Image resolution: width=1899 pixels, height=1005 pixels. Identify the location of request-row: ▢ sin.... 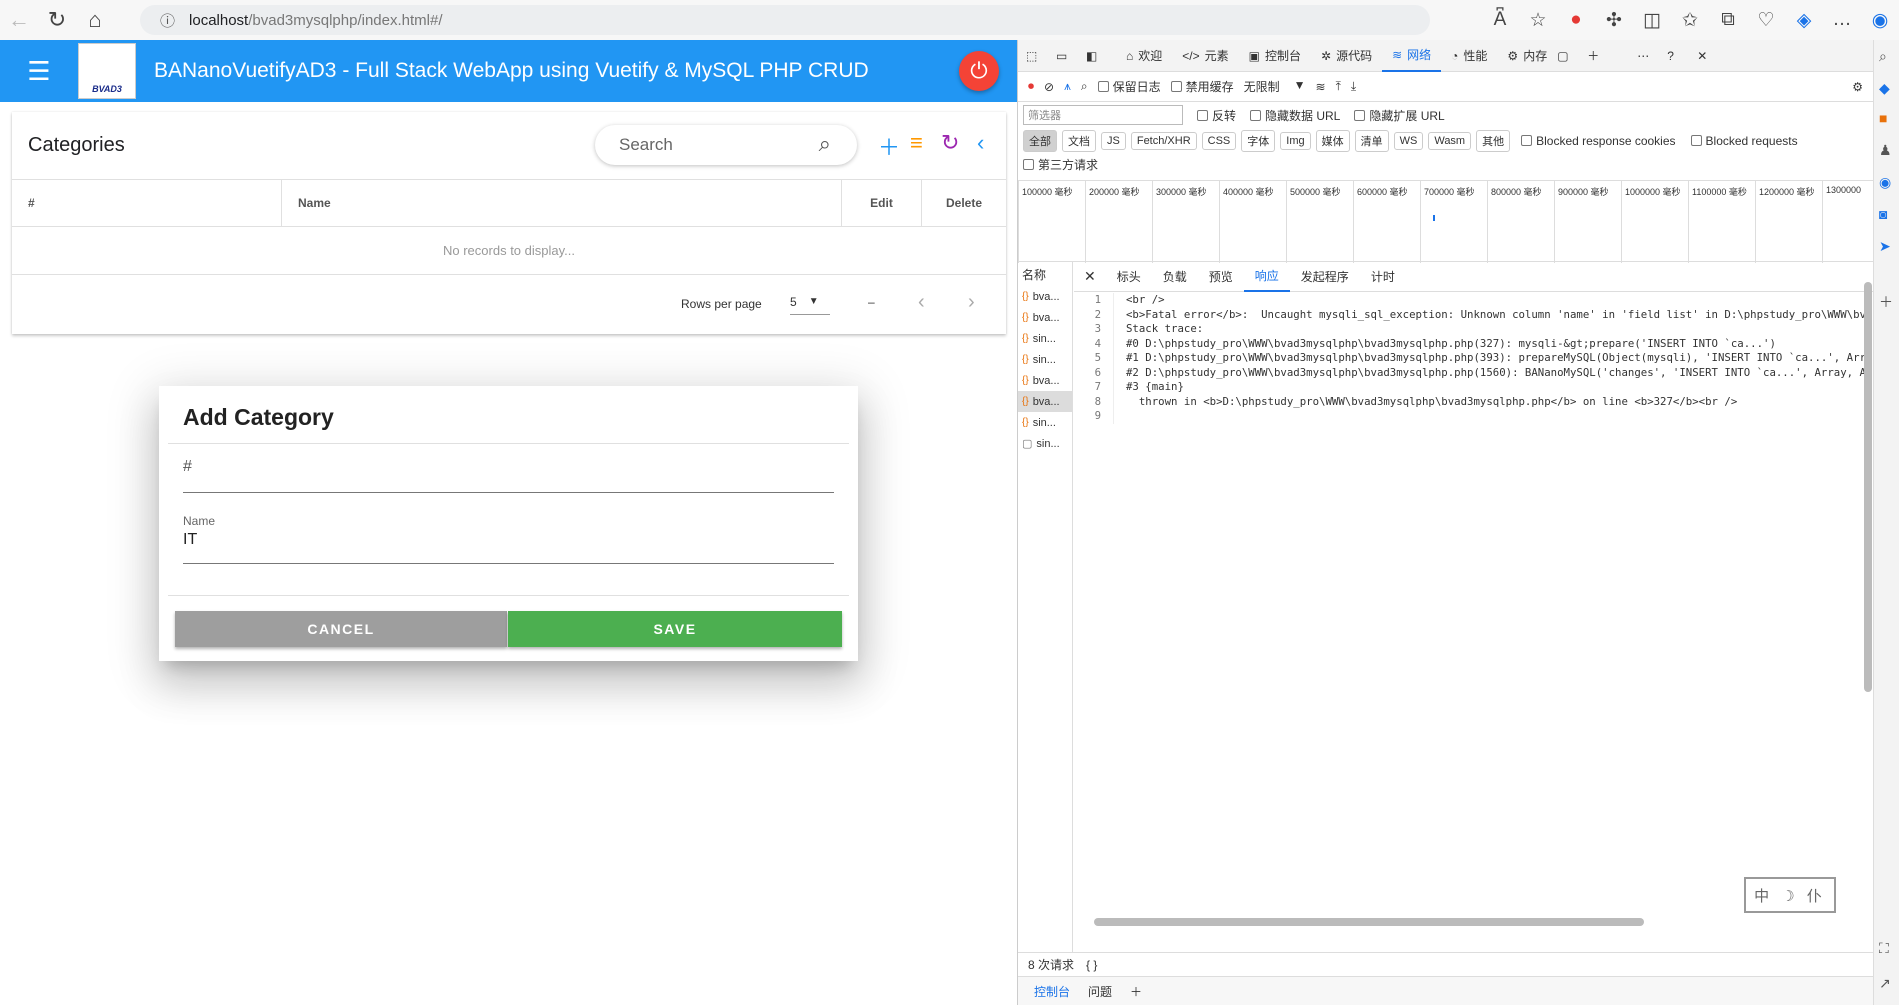
(1045, 443).